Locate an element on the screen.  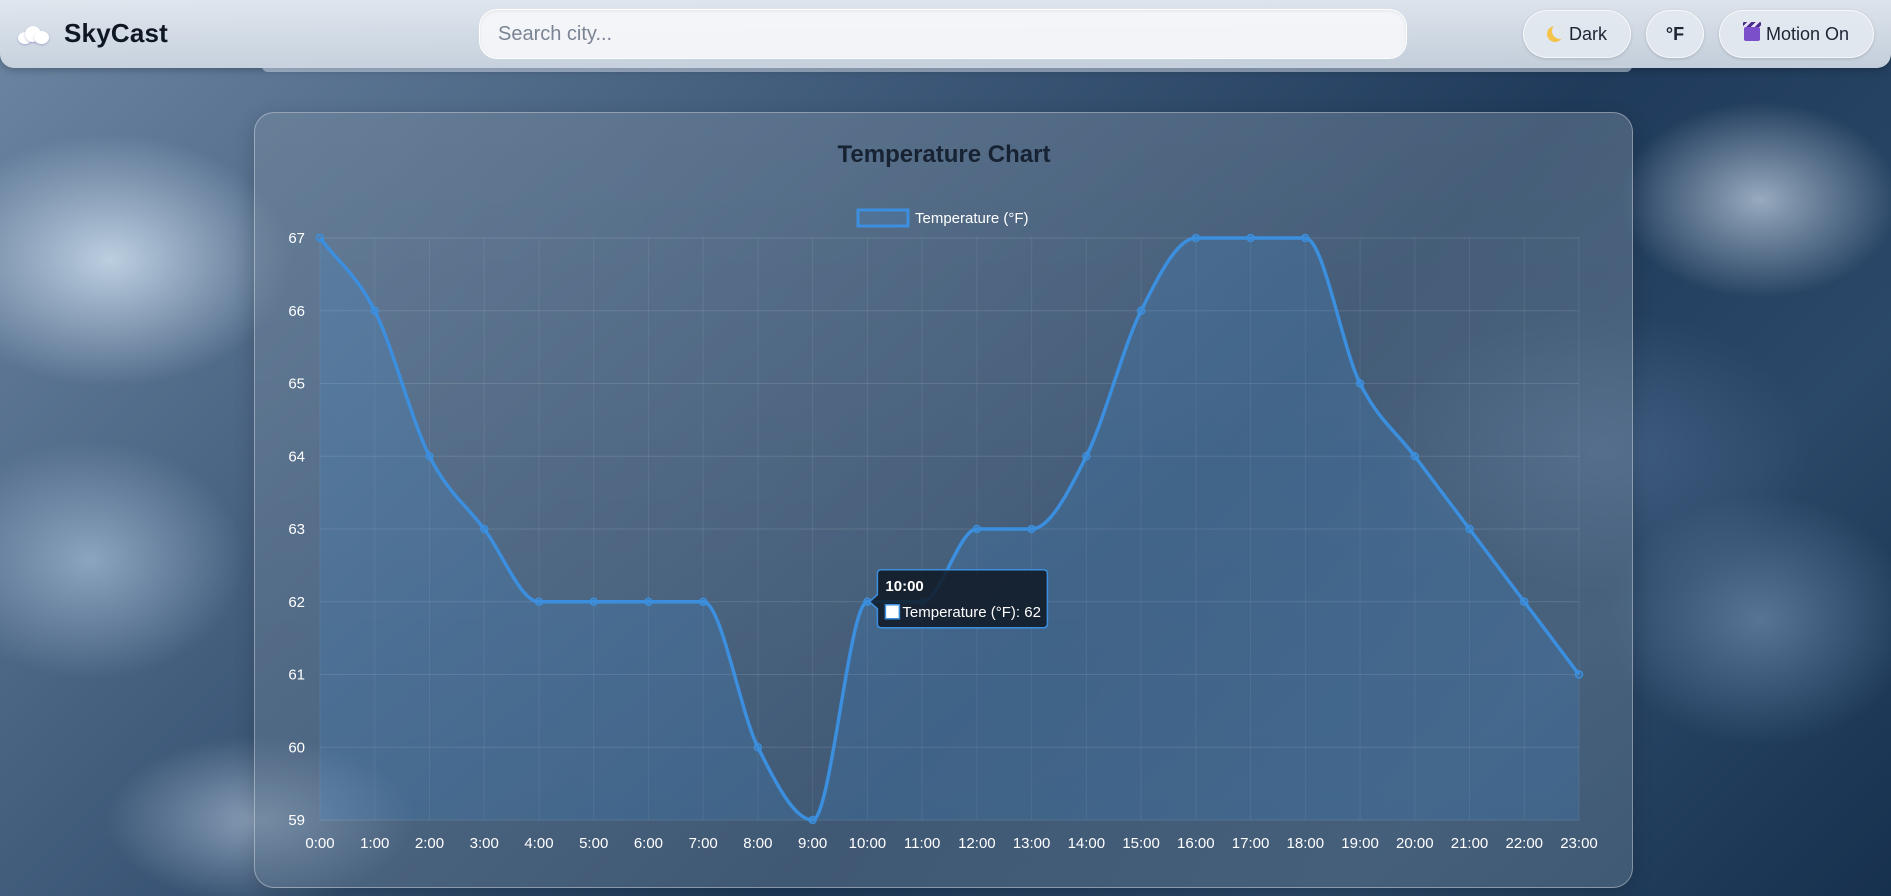
x-tick-label: 20:00 is located at coordinates (1415, 843).